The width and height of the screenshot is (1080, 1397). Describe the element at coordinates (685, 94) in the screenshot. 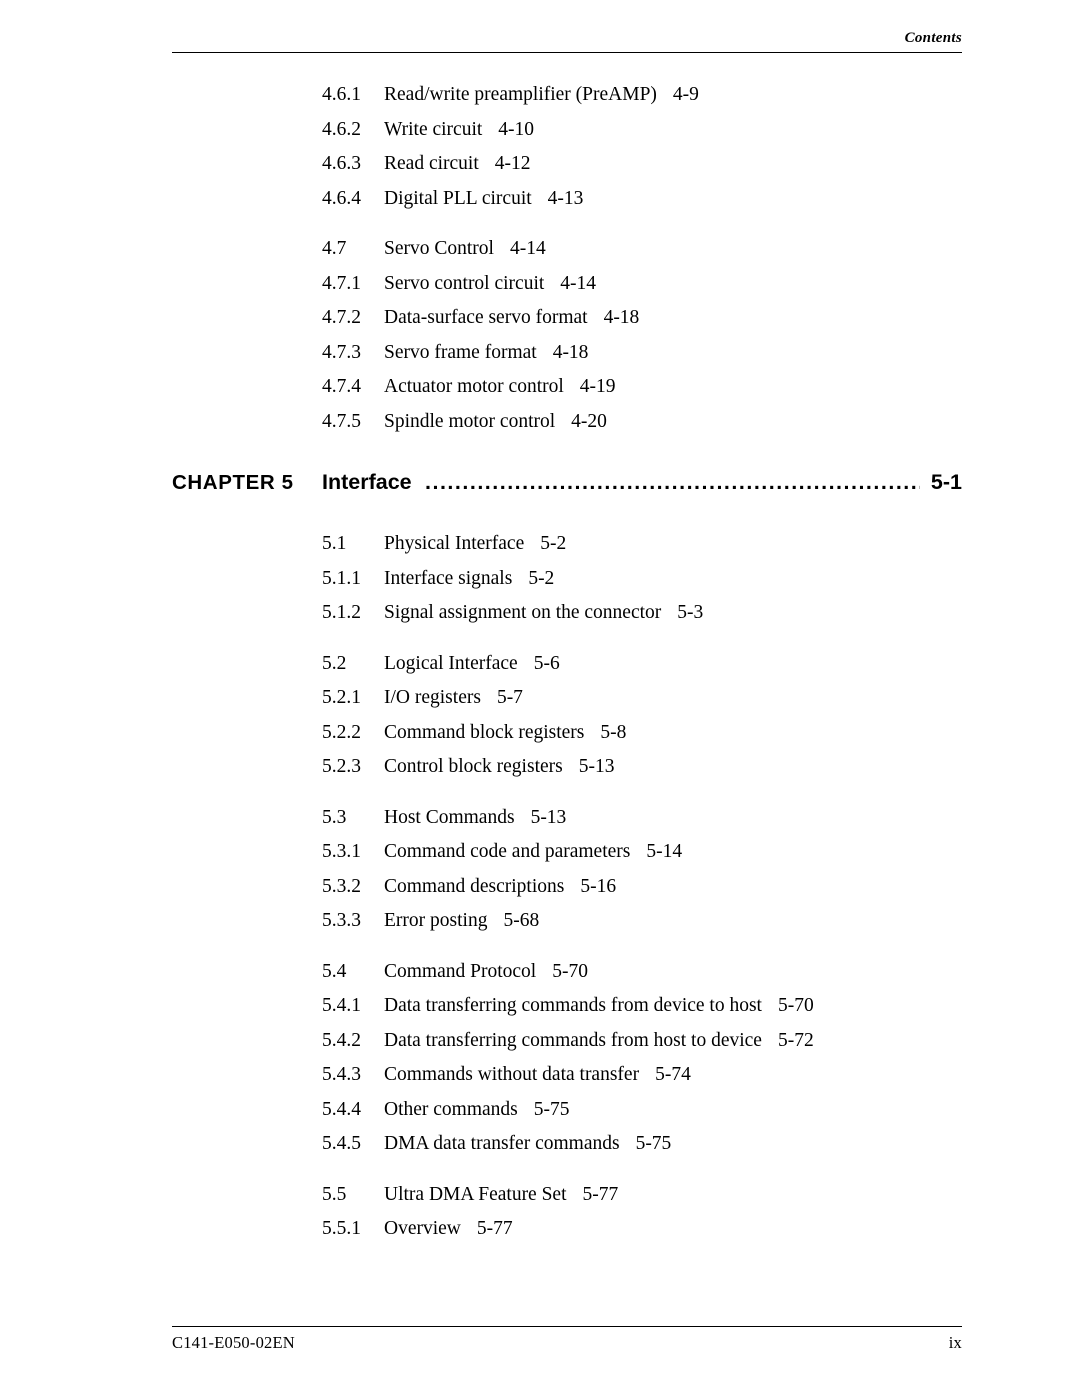

I see `toc-entry-page: 4-9` at that location.